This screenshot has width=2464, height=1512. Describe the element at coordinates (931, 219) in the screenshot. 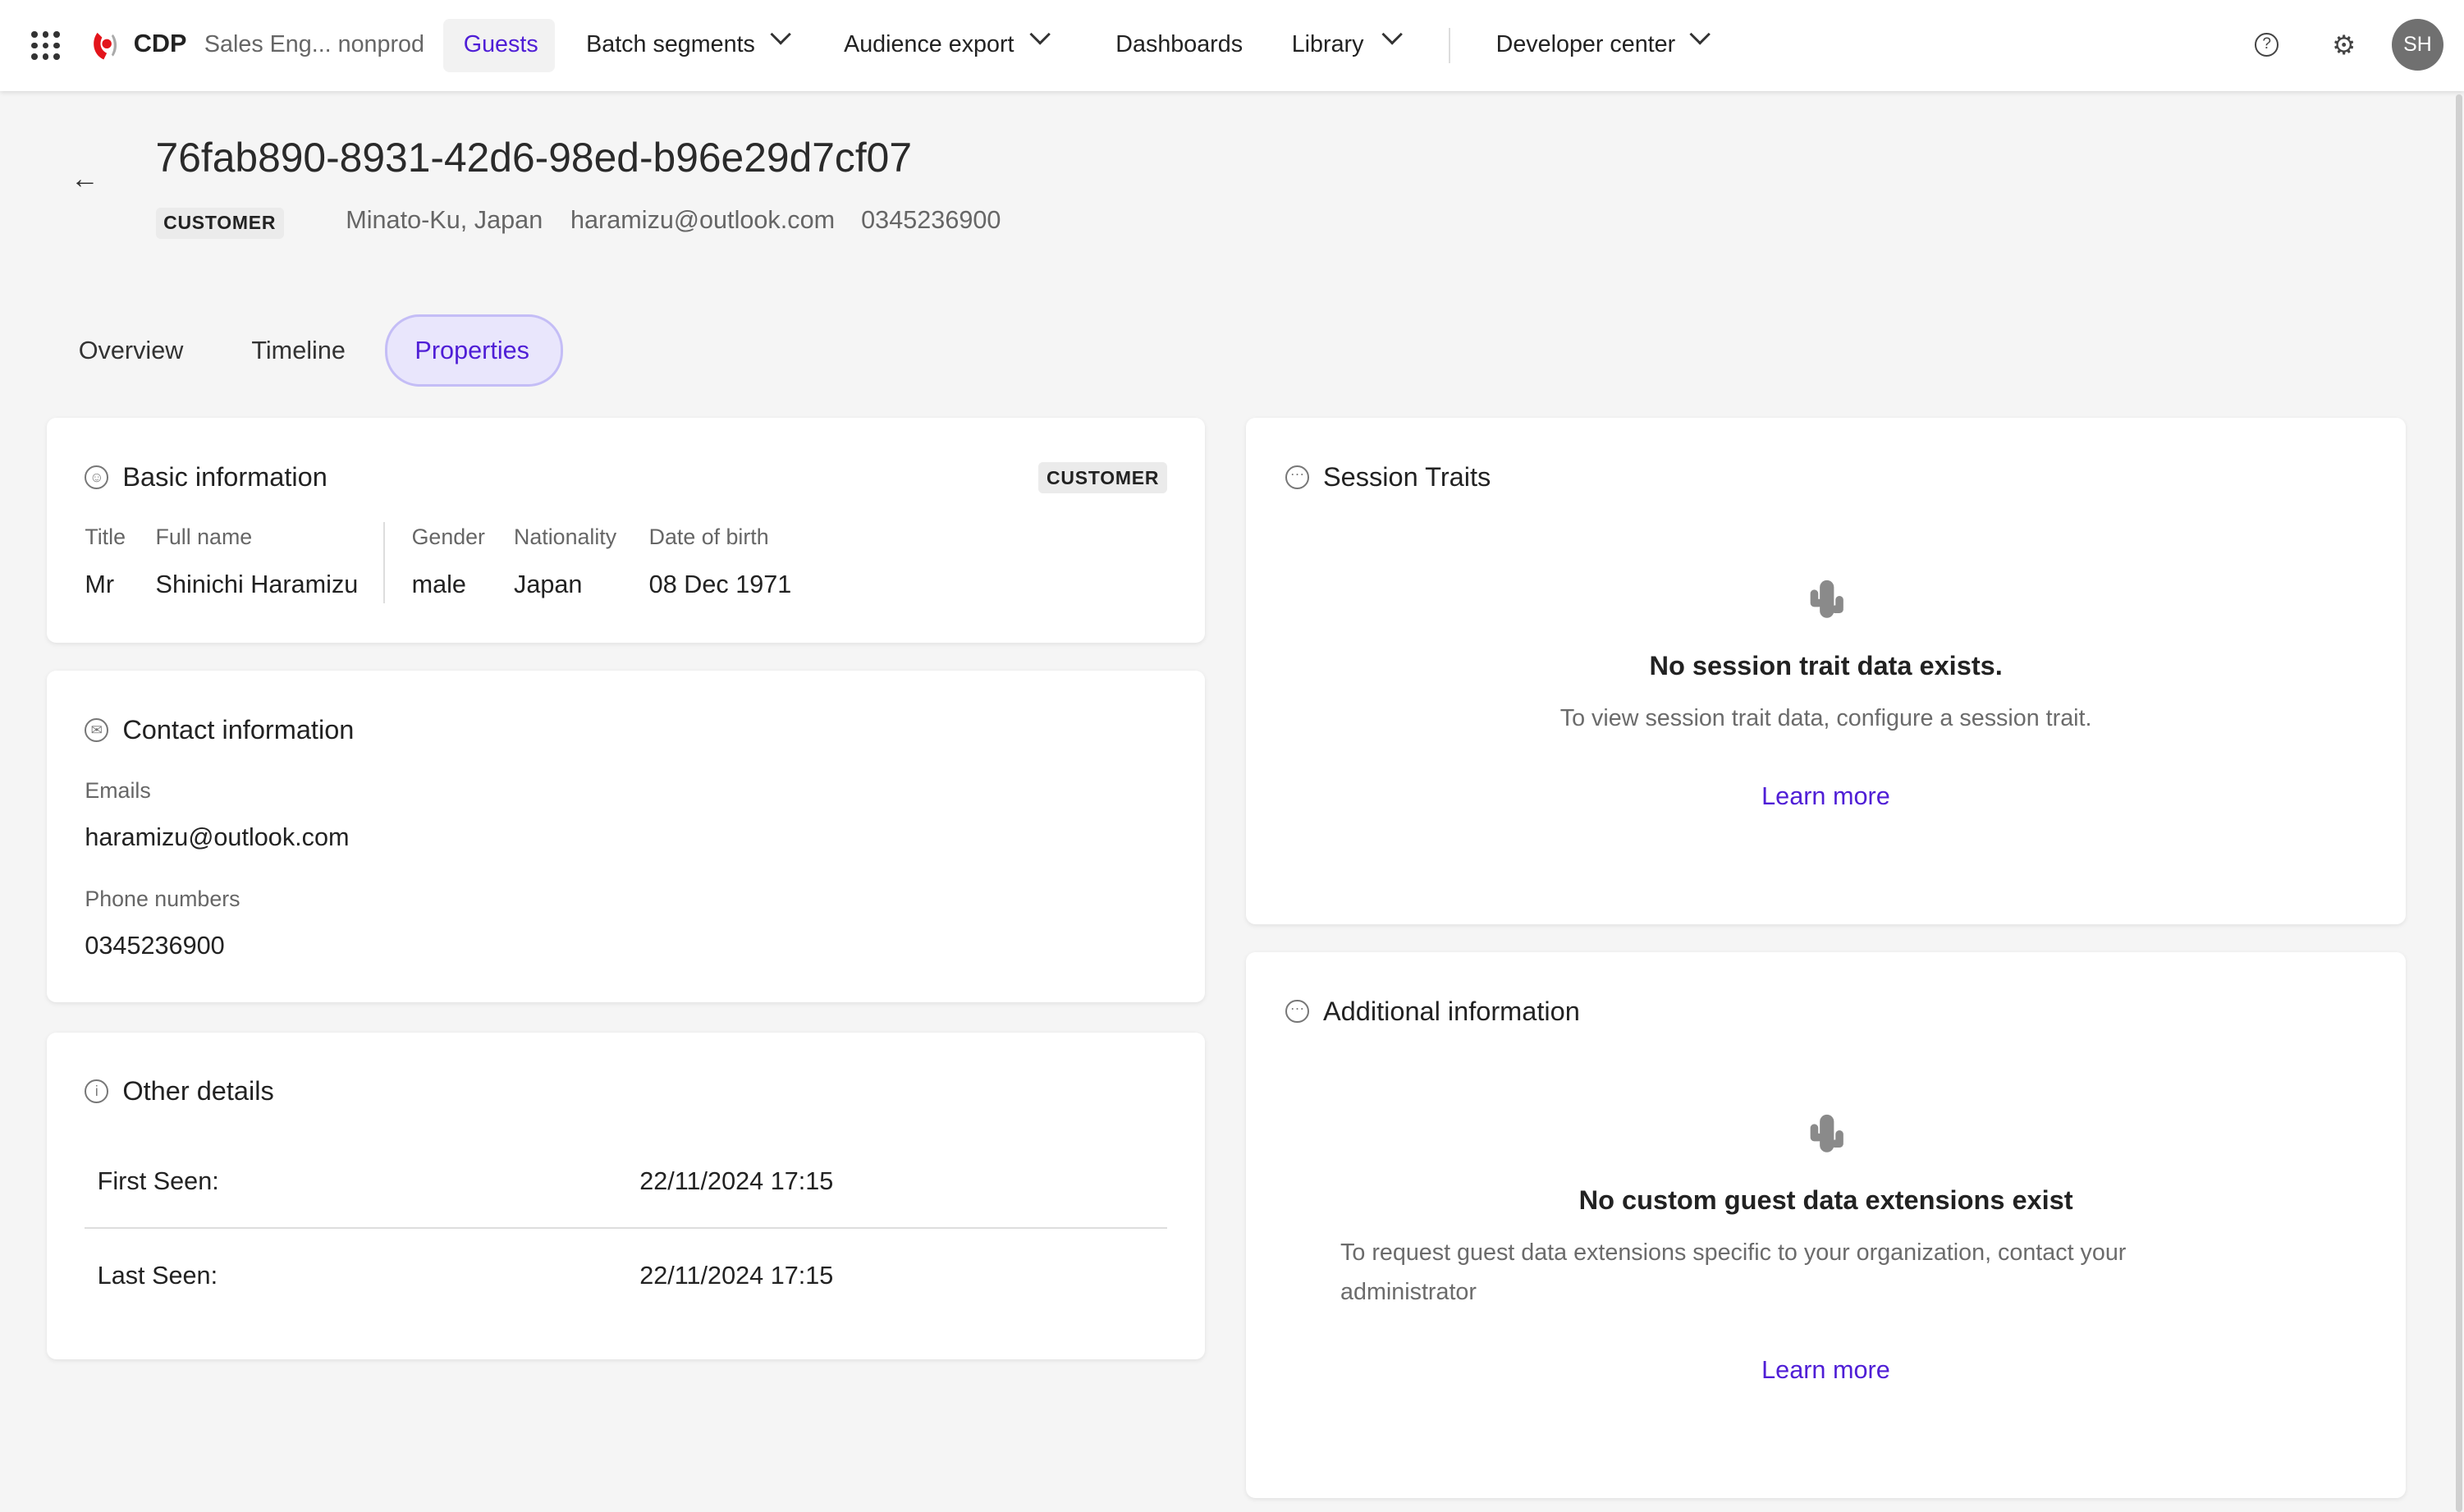

I see `header-phone: 0345236900` at that location.